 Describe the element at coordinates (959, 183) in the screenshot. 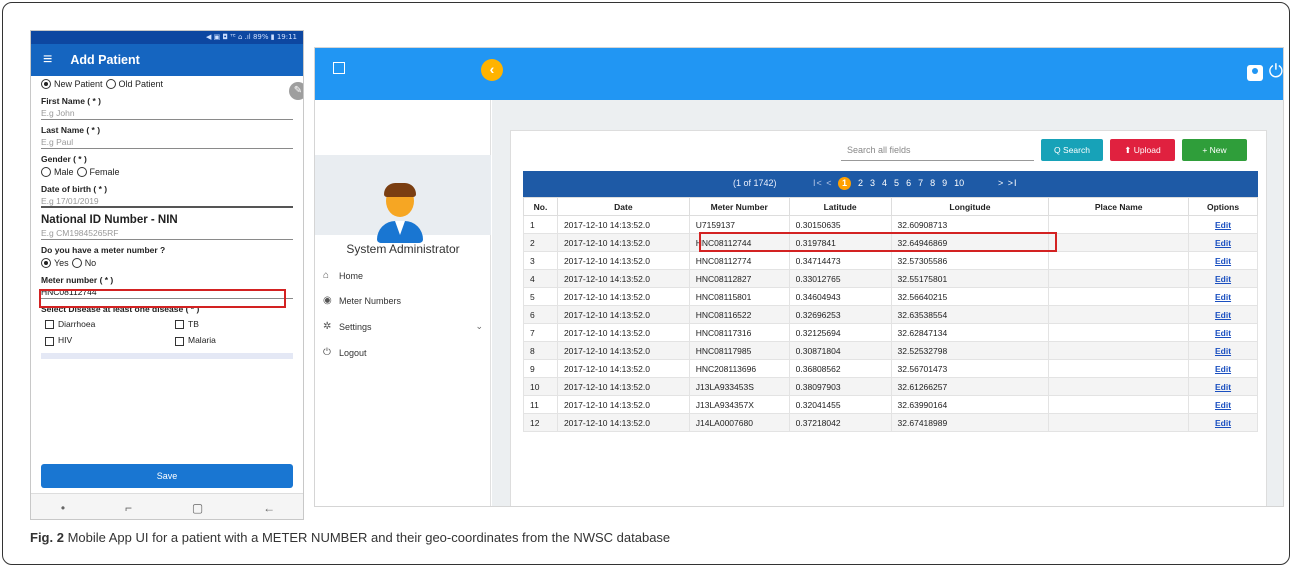

I see `page-button: 10` at that location.